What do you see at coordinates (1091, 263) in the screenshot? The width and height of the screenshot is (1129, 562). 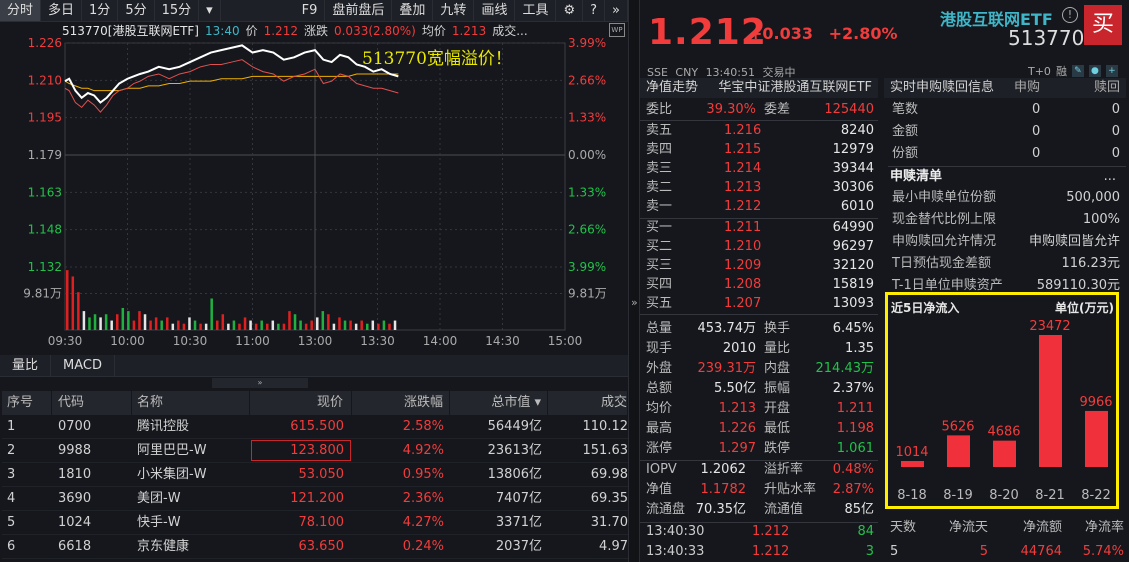 I see `value: 116.23元` at bounding box center [1091, 263].